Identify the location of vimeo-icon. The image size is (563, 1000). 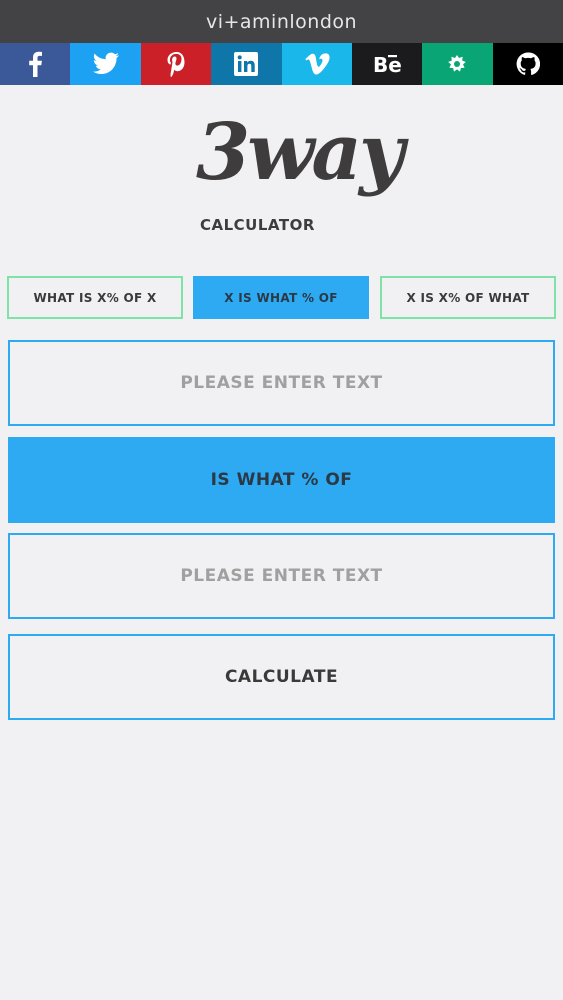
(317, 64).